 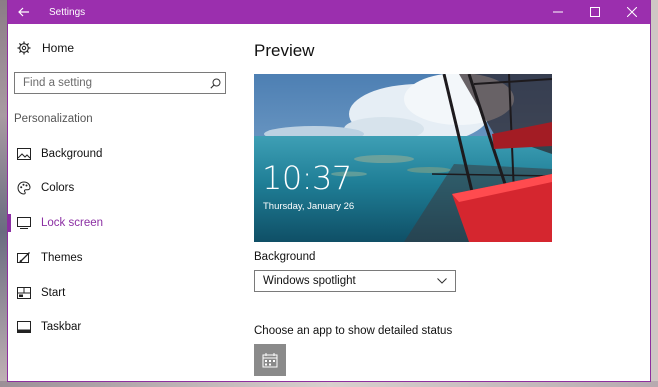 I want to click on back-arrow-icon, so click(x=23, y=12).